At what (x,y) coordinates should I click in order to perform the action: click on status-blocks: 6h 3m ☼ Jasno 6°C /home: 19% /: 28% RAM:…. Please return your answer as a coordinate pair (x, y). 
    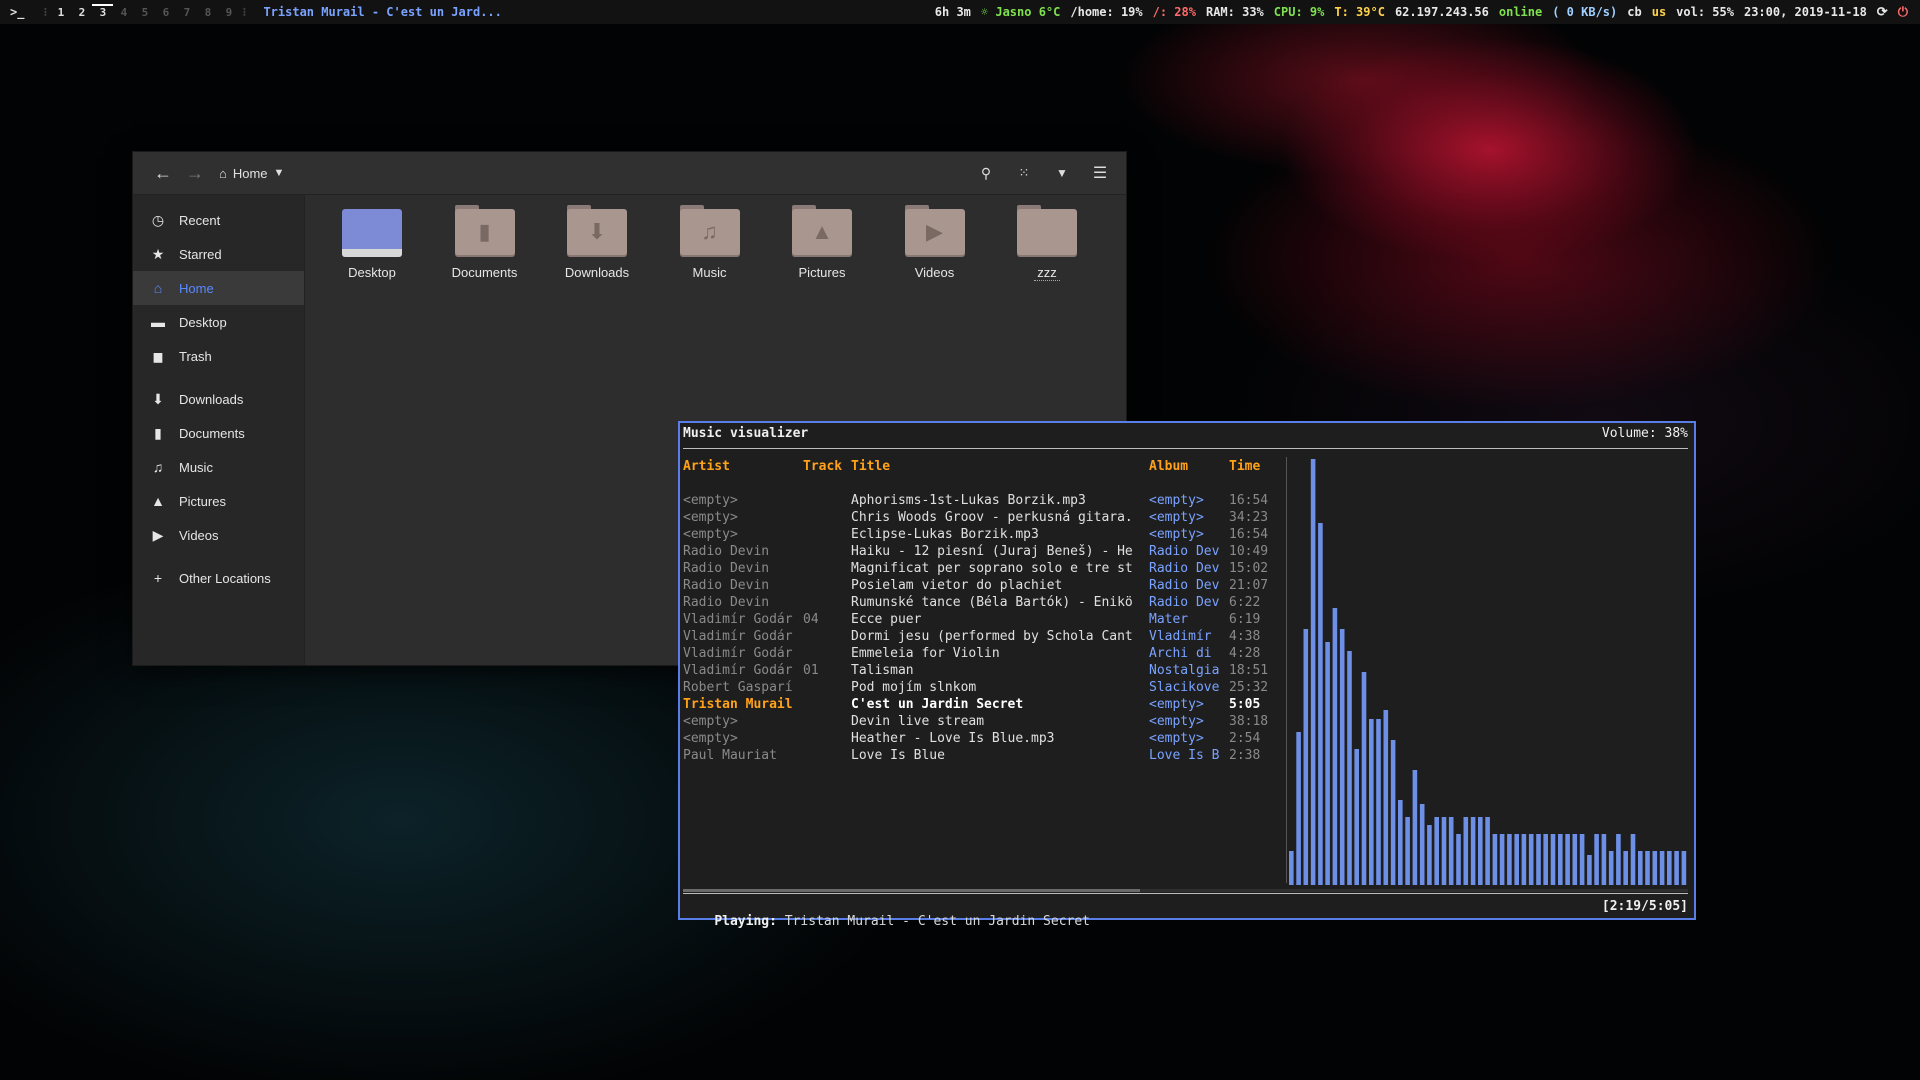
    Looking at the image, I should click on (1427, 12).